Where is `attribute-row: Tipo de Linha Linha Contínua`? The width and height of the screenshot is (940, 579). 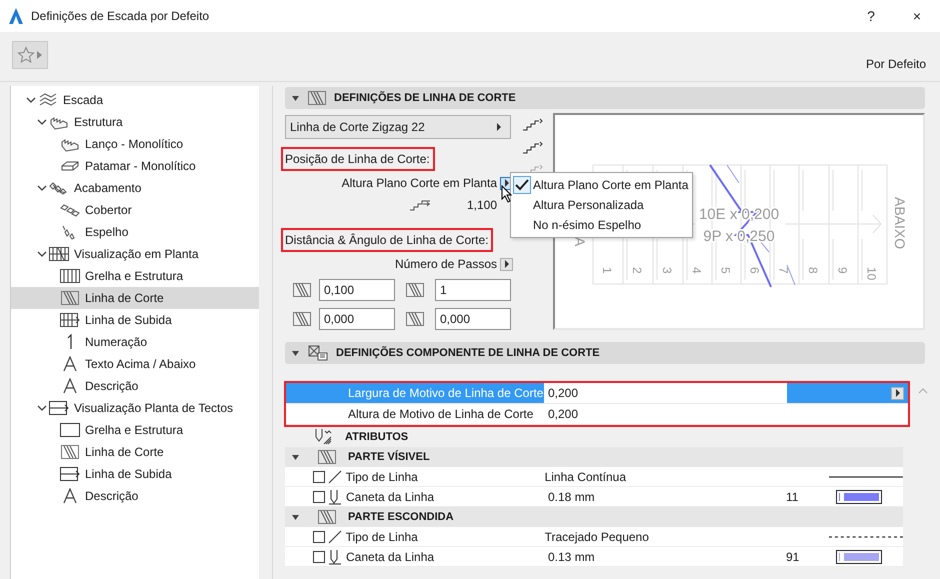 attribute-row: Tipo de Linha Linha Contínua is located at coordinates (594, 477).